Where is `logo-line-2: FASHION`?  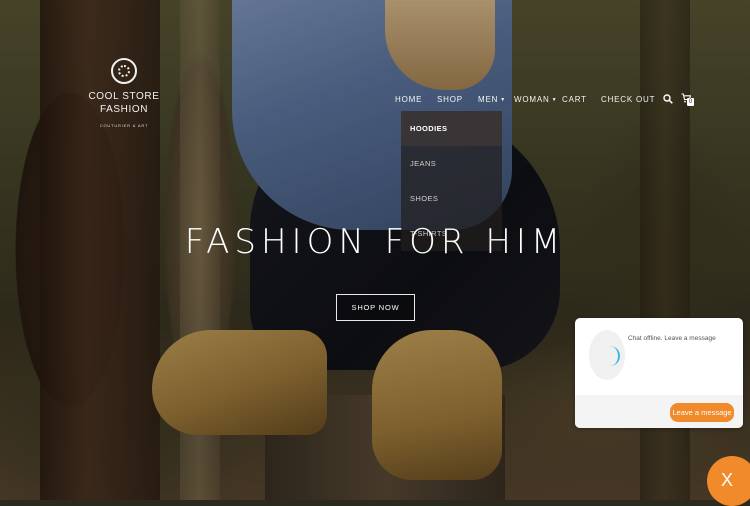
logo-line-2: FASHION is located at coordinates (124, 109).